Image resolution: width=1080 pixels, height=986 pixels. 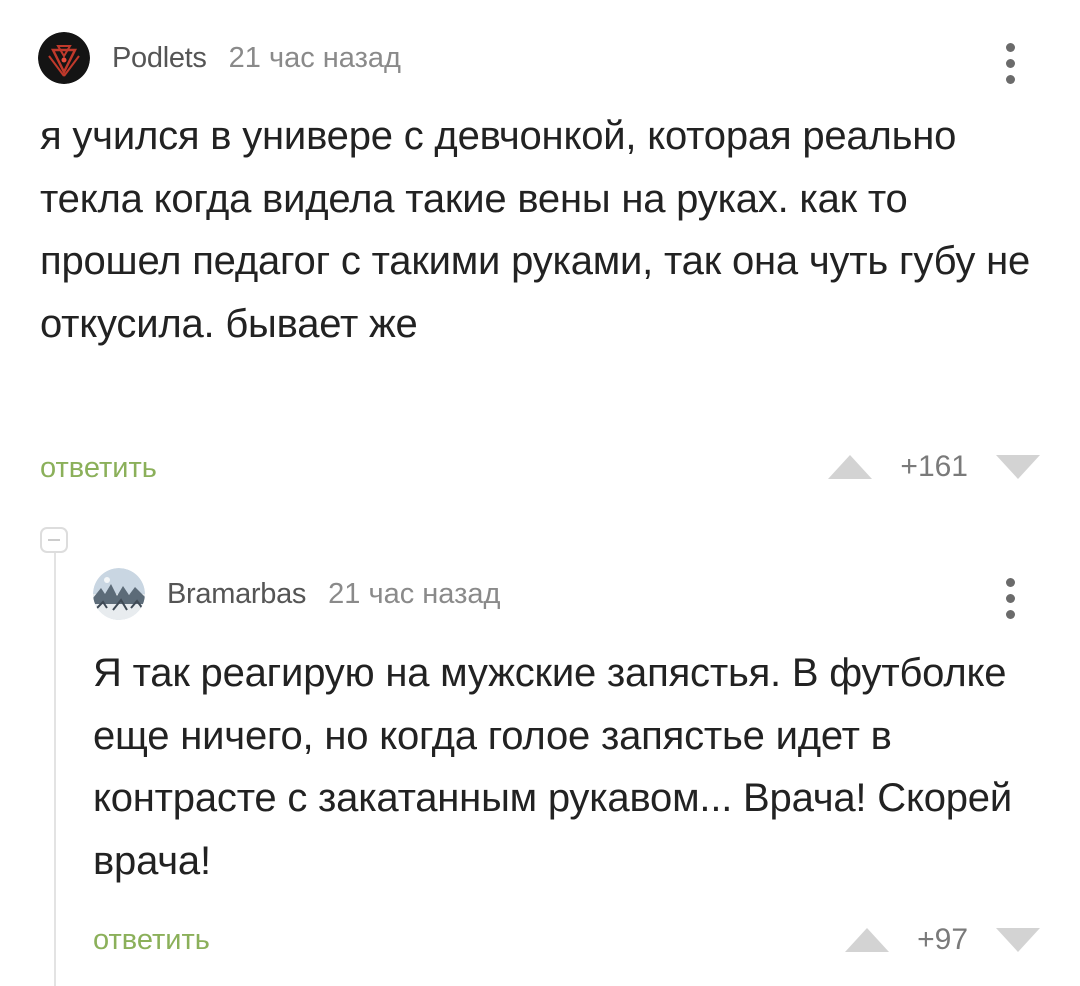 I want to click on collapse-thread-icon, so click(x=54, y=540).